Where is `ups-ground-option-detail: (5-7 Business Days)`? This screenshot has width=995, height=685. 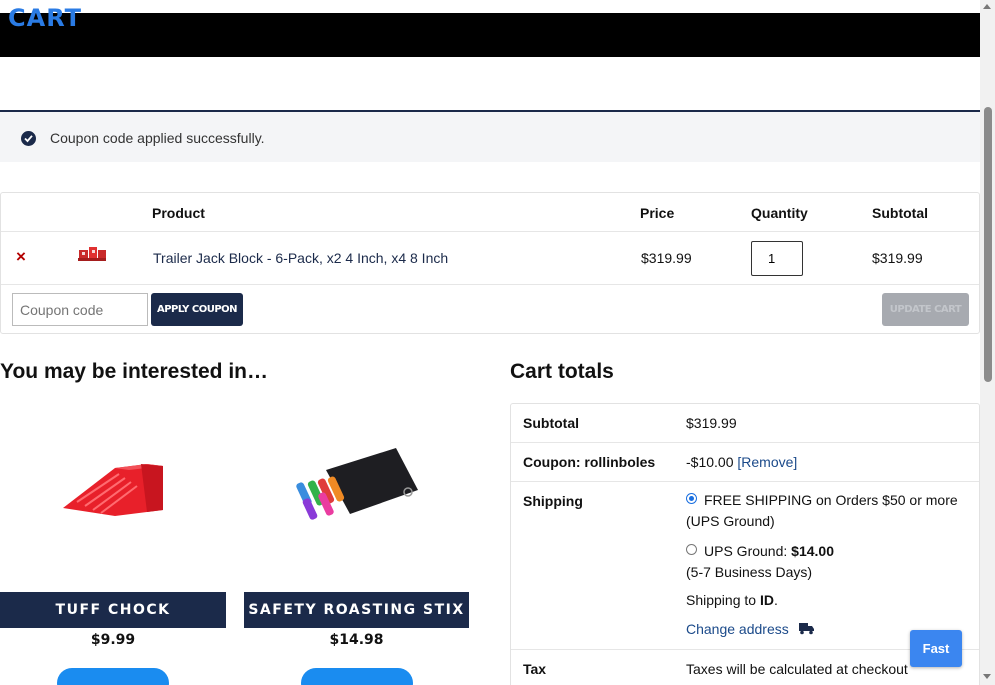 ups-ground-option-detail: (5-7 Business Days) is located at coordinates (749, 572).